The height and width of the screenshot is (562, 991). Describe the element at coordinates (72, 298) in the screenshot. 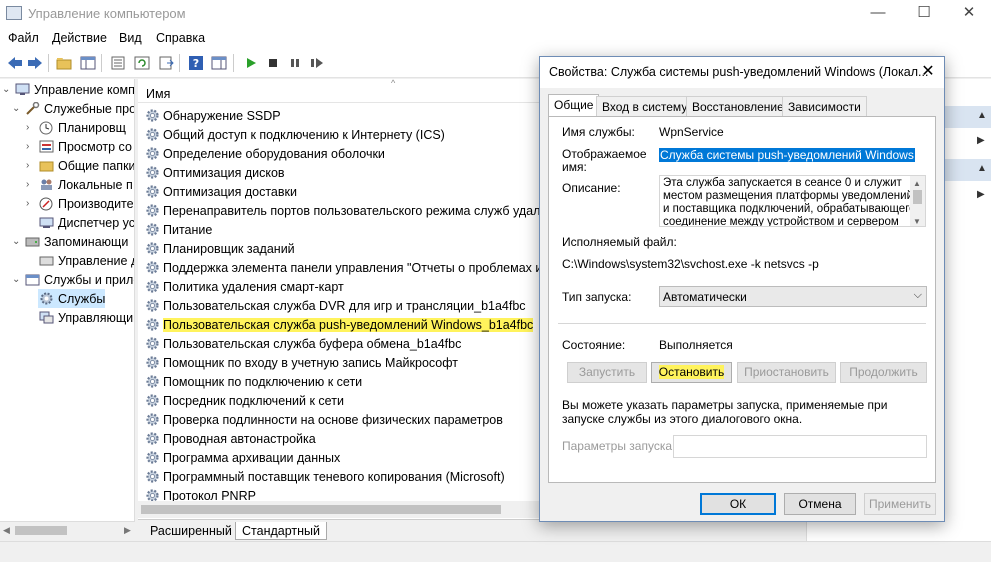

I see `tree-item-services: Службы` at that location.